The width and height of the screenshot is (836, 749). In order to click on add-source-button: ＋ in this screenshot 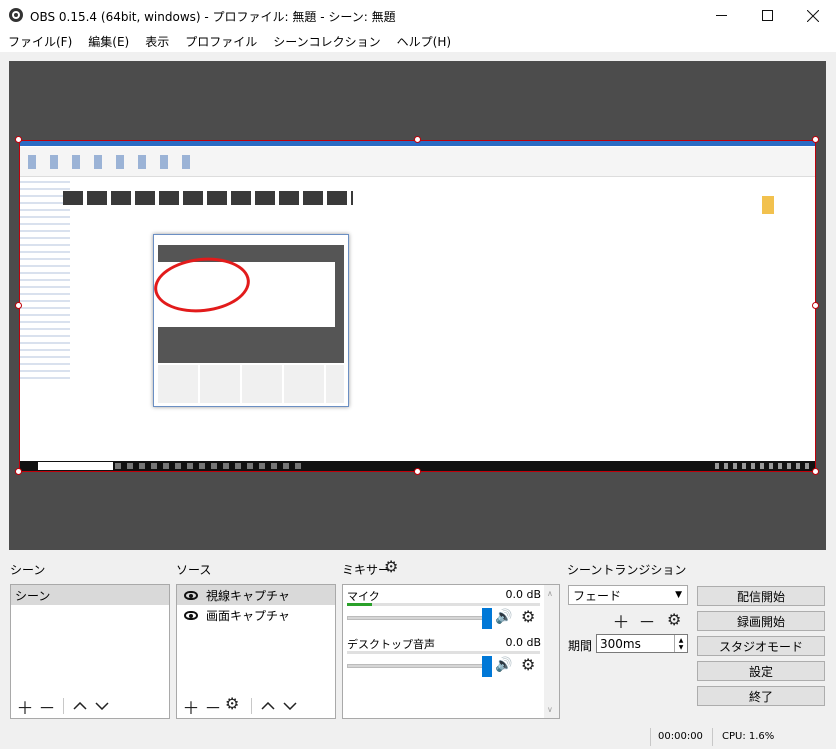, I will do `click(191, 707)`.